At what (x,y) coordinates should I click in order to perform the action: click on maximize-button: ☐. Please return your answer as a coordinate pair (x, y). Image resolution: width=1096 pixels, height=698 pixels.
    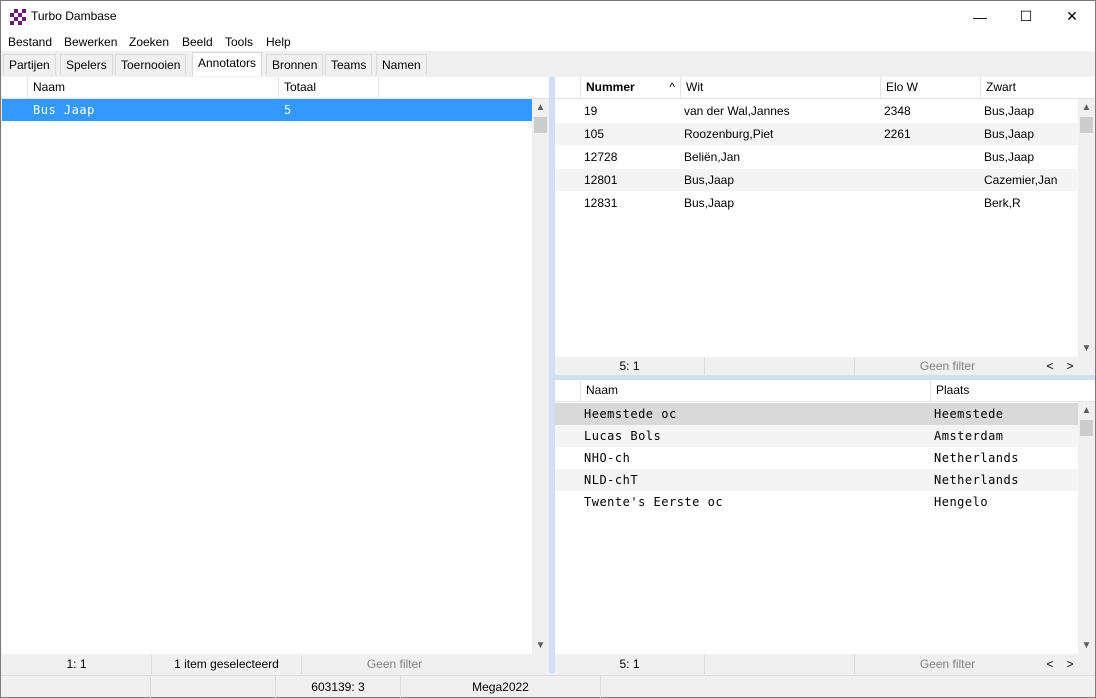
    Looking at the image, I should click on (1026, 16).